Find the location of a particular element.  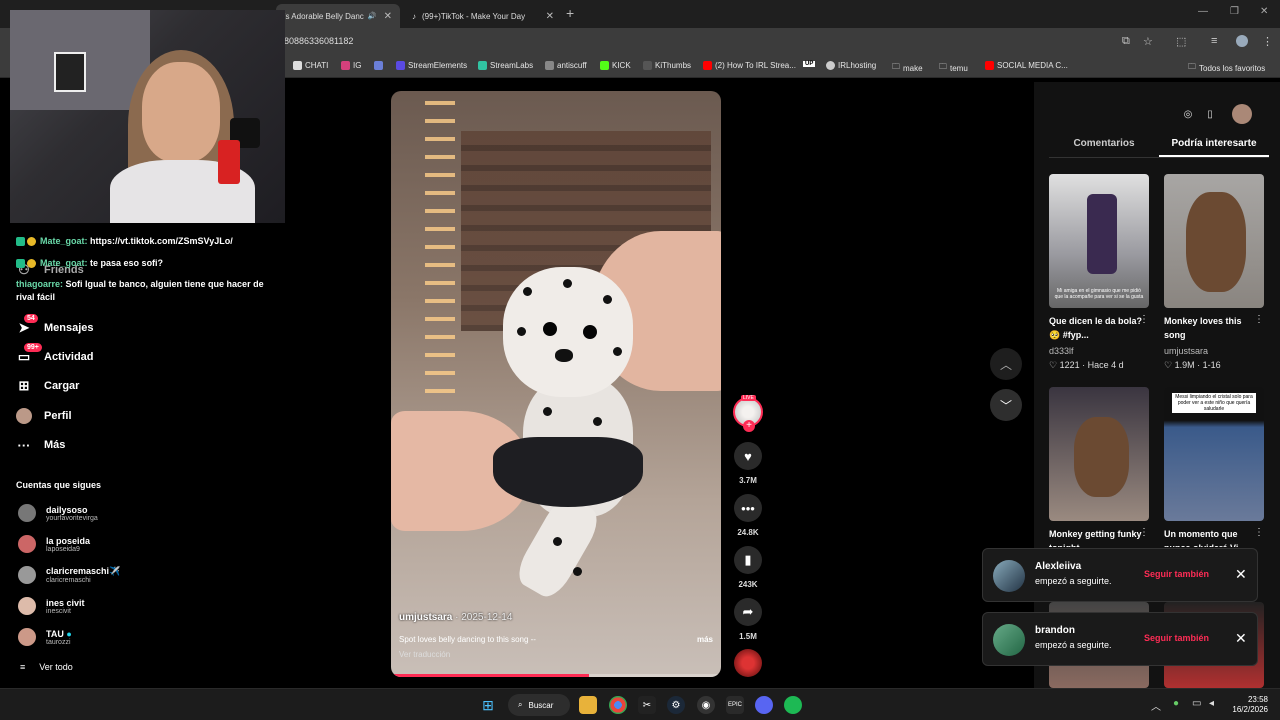

epic-games-icon: EPIC is located at coordinates (735, 705).